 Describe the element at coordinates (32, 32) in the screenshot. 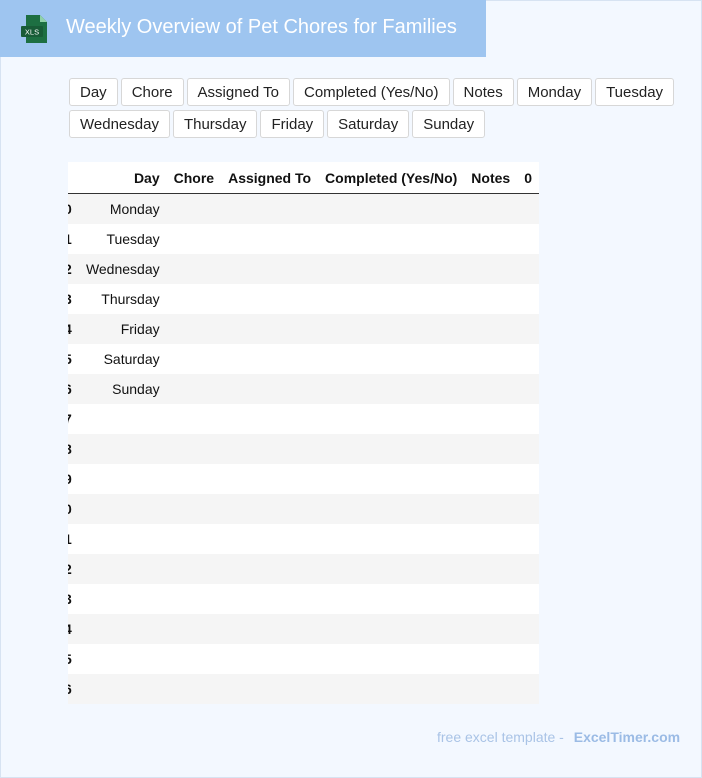

I see `excel-file-icon-label: XLS` at that location.